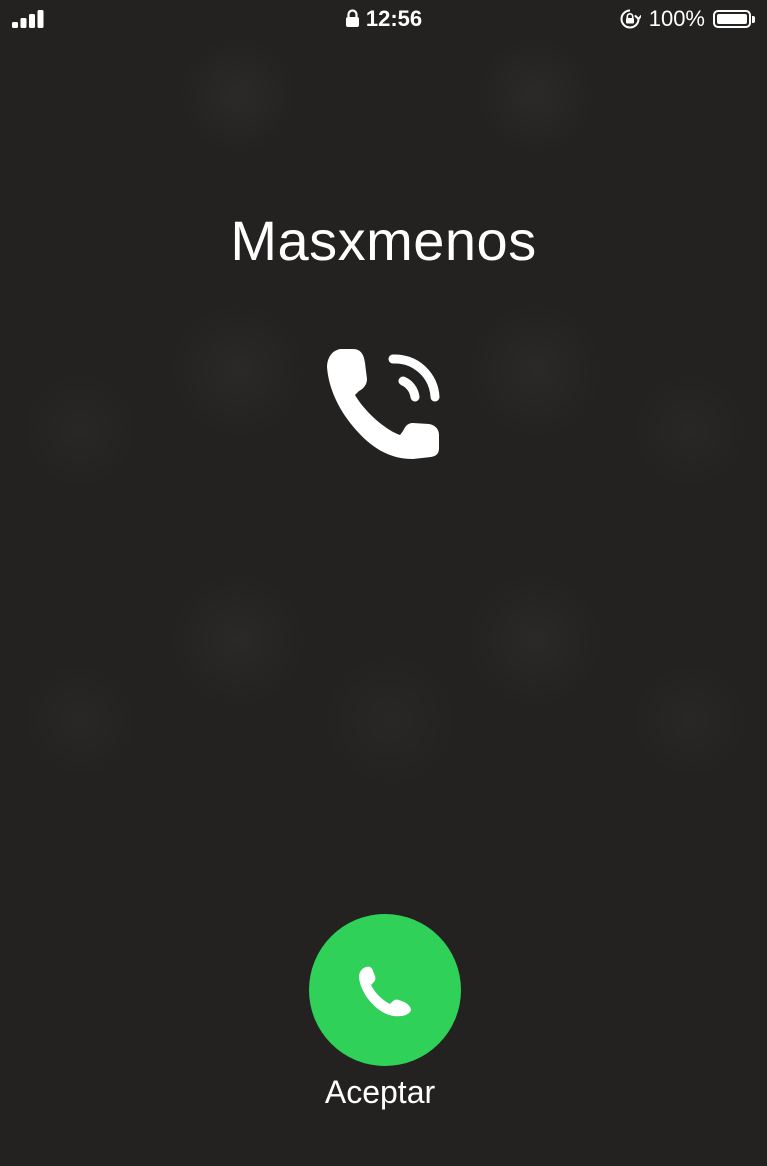 The image size is (767, 1166). What do you see at coordinates (383, 404) in the screenshot?
I see `whatsapp-voice-call-icon` at bounding box center [383, 404].